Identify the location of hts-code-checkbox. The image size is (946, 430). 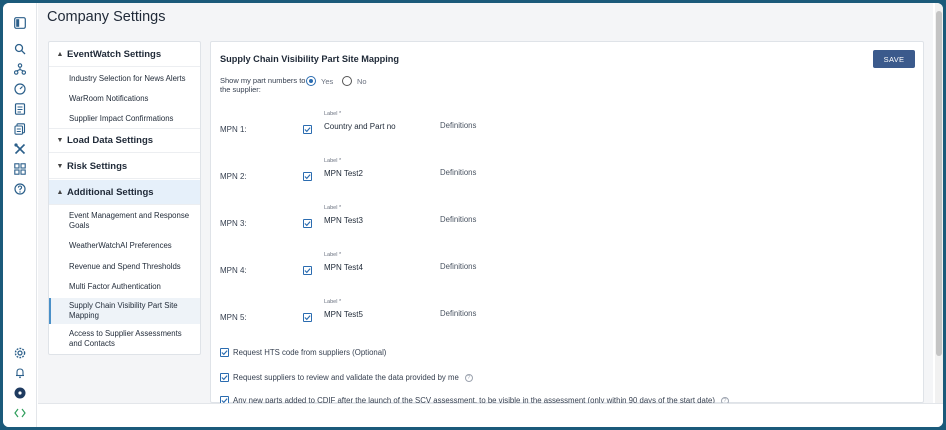
(224, 352).